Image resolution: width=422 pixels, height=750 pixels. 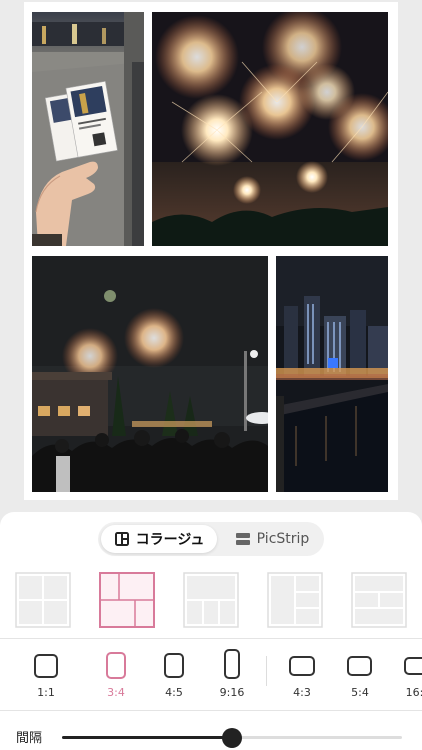 I want to click on spacing-slider-thumb, so click(x=232, y=738).